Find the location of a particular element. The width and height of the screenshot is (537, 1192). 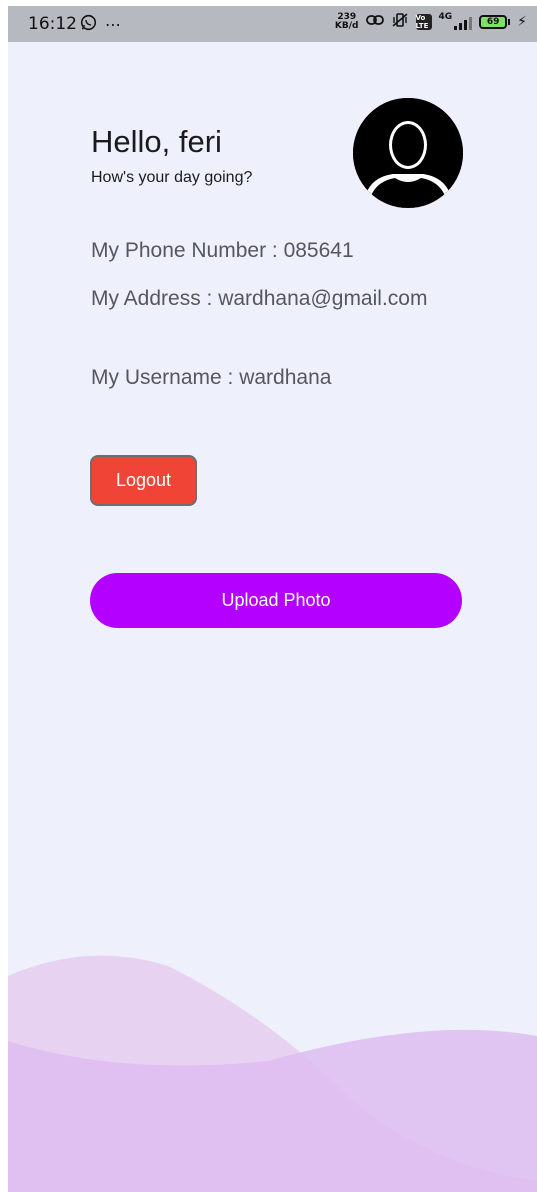

status-bar: 16:12 ⋯ 239 KB/d Vo LTE 4G 69 ⚡ is located at coordinates (272, 24).